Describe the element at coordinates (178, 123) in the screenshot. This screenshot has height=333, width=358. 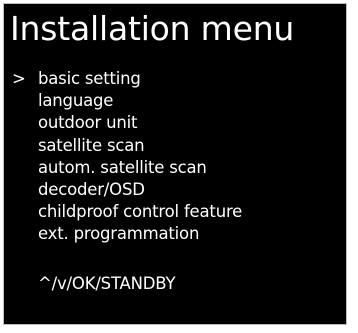
I see `menu-item-outdoor-unit: outdoor unit` at that location.